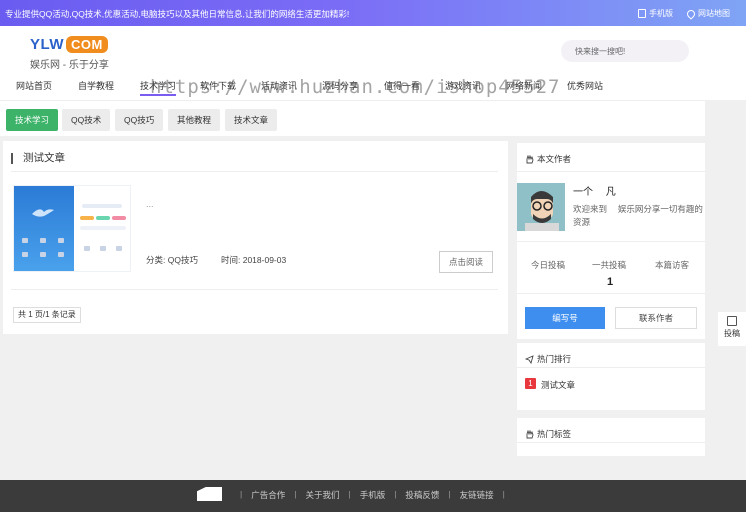 Image resolution: width=746 pixels, height=512 pixels. Describe the element at coordinates (322, 495) in the screenshot. I see `footer-link-about: 关于我们` at that location.